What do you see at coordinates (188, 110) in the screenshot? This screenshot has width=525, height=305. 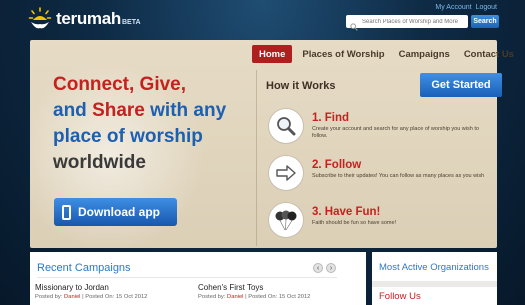 I see `headline-with-any: with any` at bounding box center [188, 110].